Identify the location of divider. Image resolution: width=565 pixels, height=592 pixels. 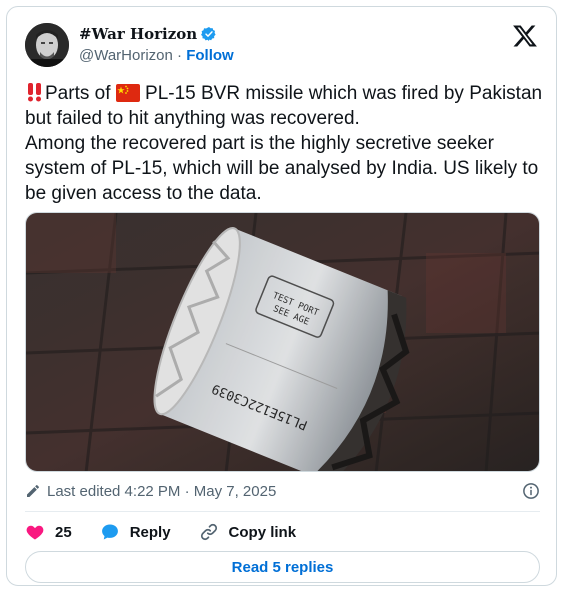
(282, 511).